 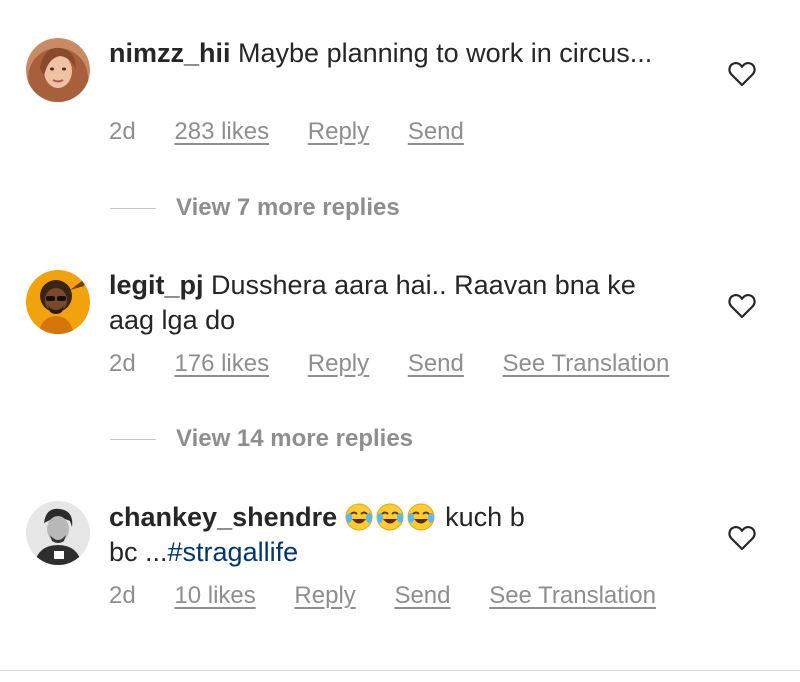 I want to click on username: chankey_shendre, so click(x=223, y=517).